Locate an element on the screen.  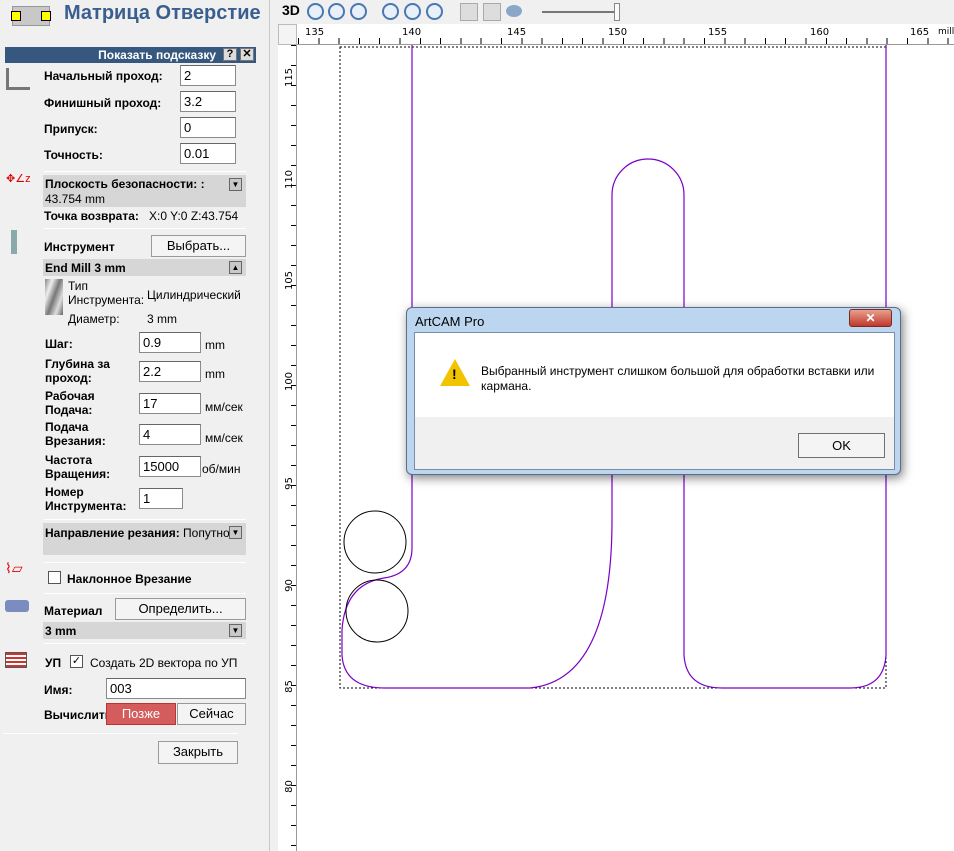
horizontal-ruler: 135 140 145 150 155 160 165 milli is located at coordinates (616, 34).